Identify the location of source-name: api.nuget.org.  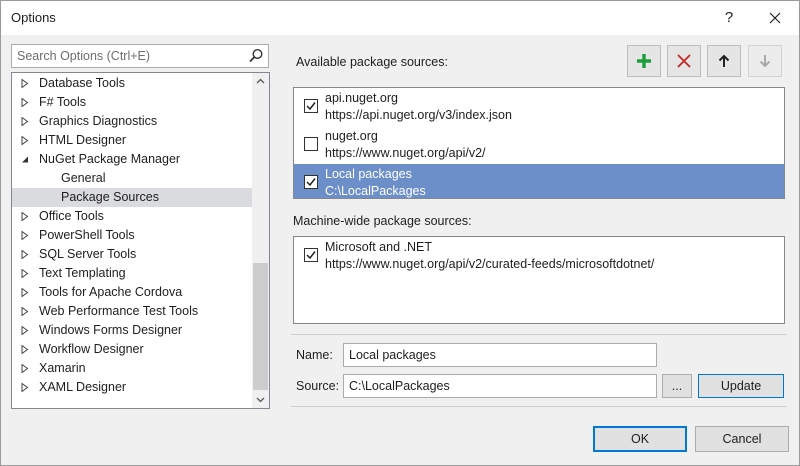
(361, 98).